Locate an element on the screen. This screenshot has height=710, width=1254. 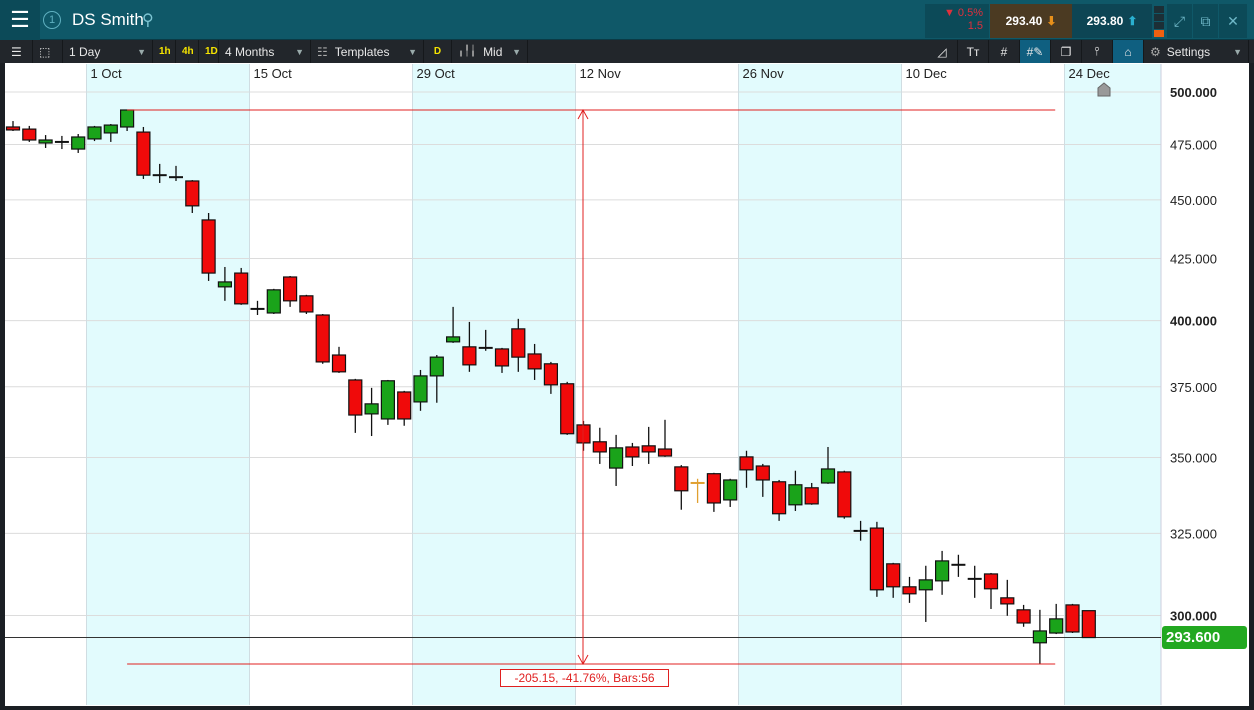
price-tick-label: 400.000 is located at coordinates (1193, 321).